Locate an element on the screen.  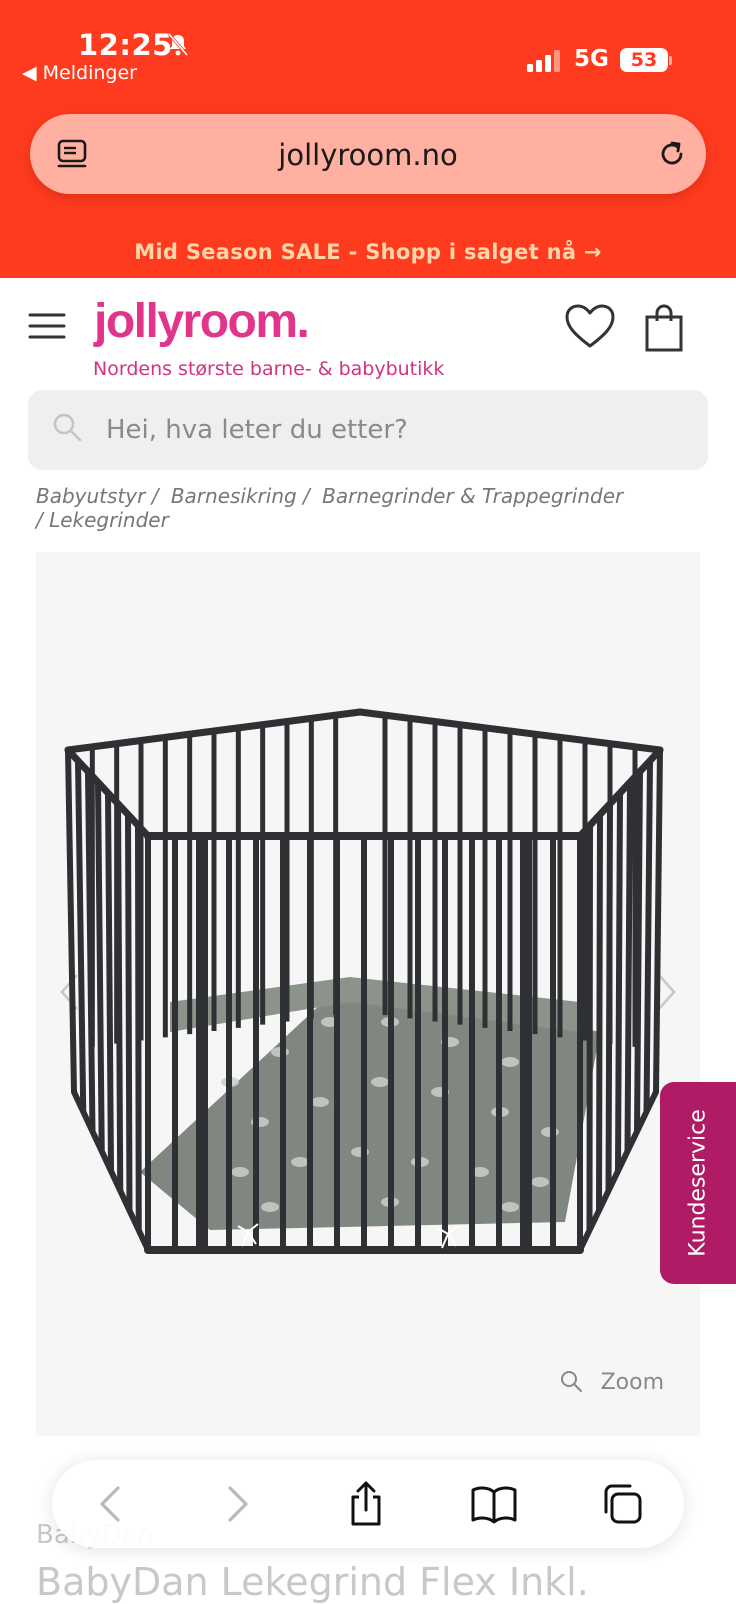
site-tagline: Nordens største barne- & babybutikk is located at coordinates (269, 369).